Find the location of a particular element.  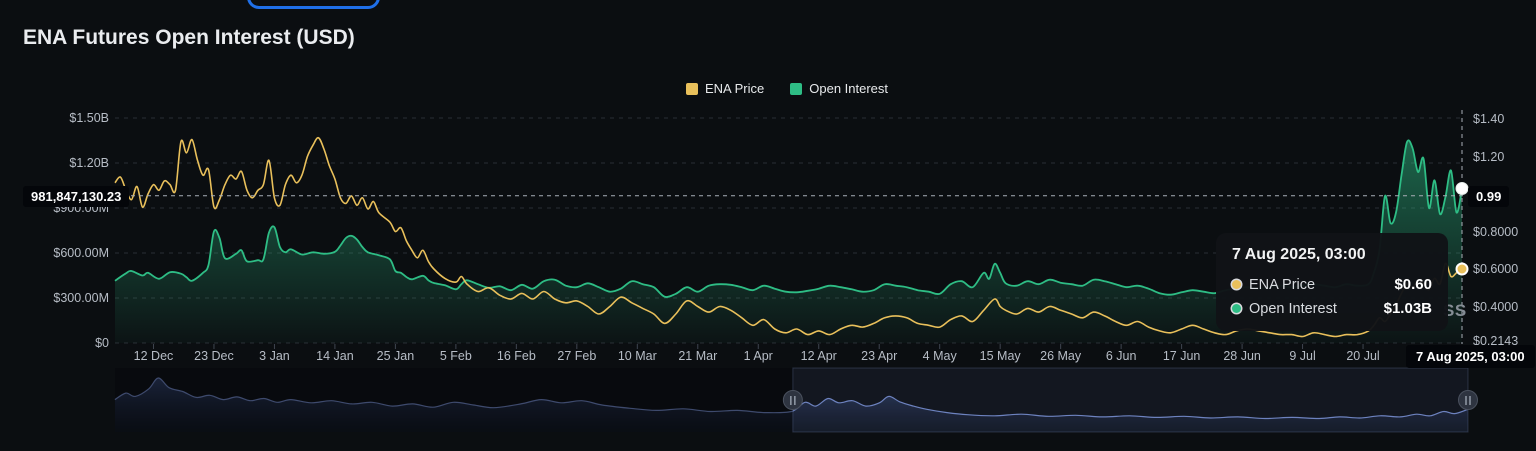

chart-legend: ENA Price Open Interest is located at coordinates (787, 88).